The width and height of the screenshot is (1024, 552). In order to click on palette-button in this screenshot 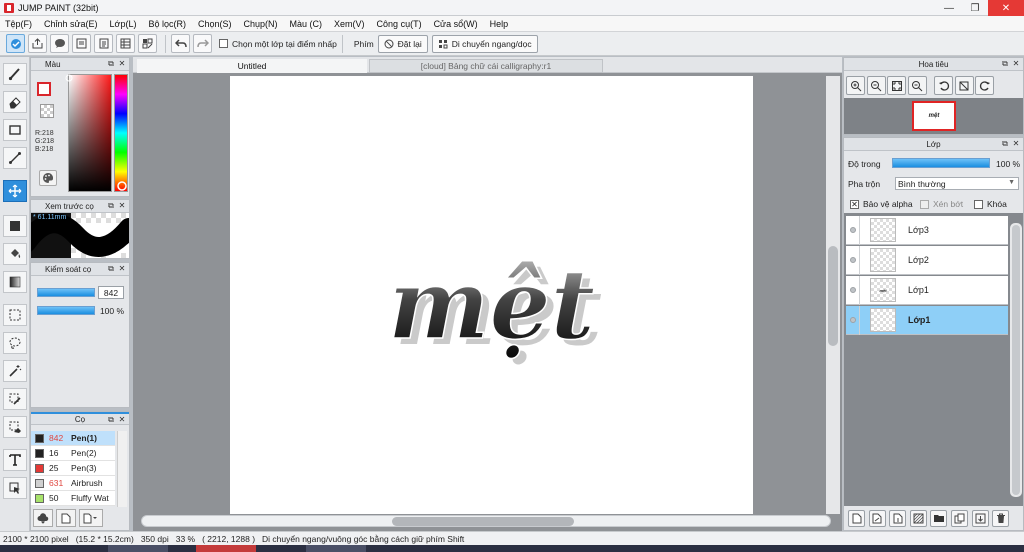, I will do `click(48, 178)`.